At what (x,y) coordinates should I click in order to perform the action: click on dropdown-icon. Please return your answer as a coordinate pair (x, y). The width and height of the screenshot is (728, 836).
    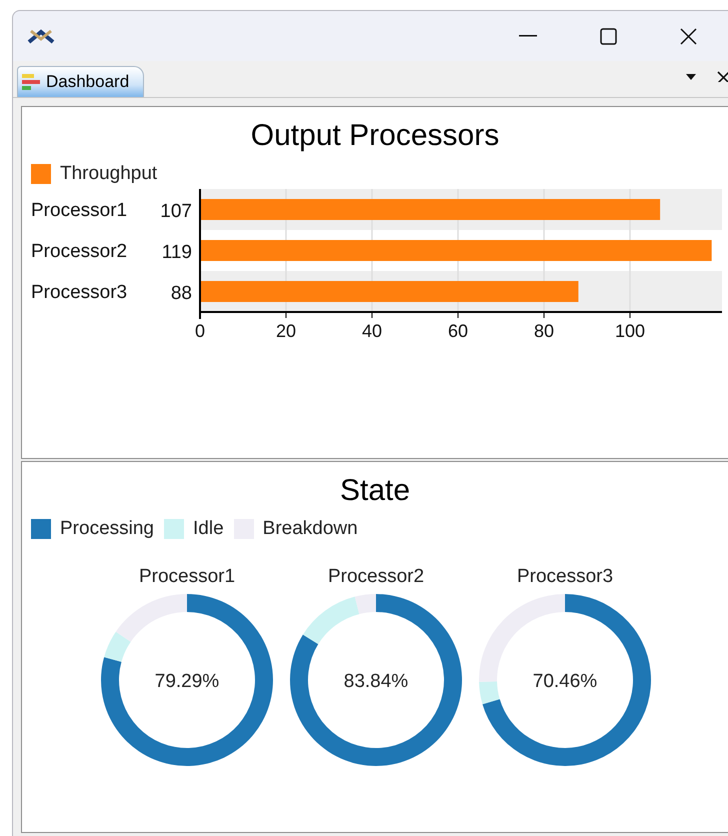
    Looking at the image, I should click on (691, 77).